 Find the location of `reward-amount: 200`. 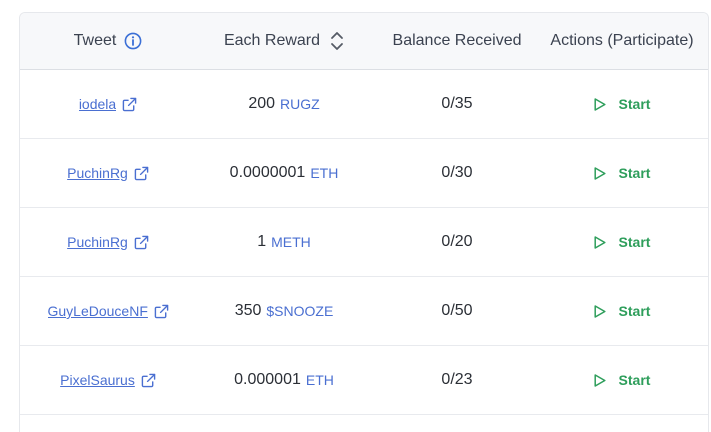

reward-amount: 200 is located at coordinates (262, 103).